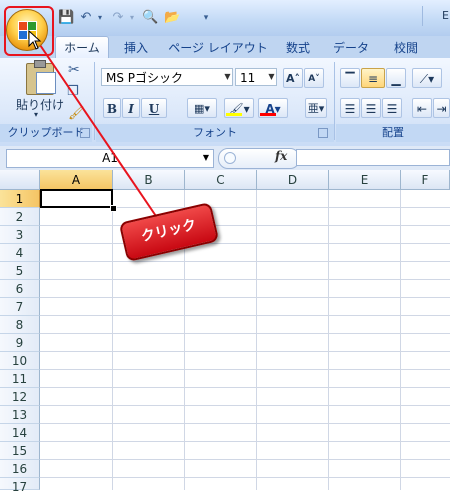 Image resolution: width=450 pixels, height=496 pixels. What do you see at coordinates (150, 18) in the screenshot?
I see `print-preview-icon: 🔍` at bounding box center [150, 18].